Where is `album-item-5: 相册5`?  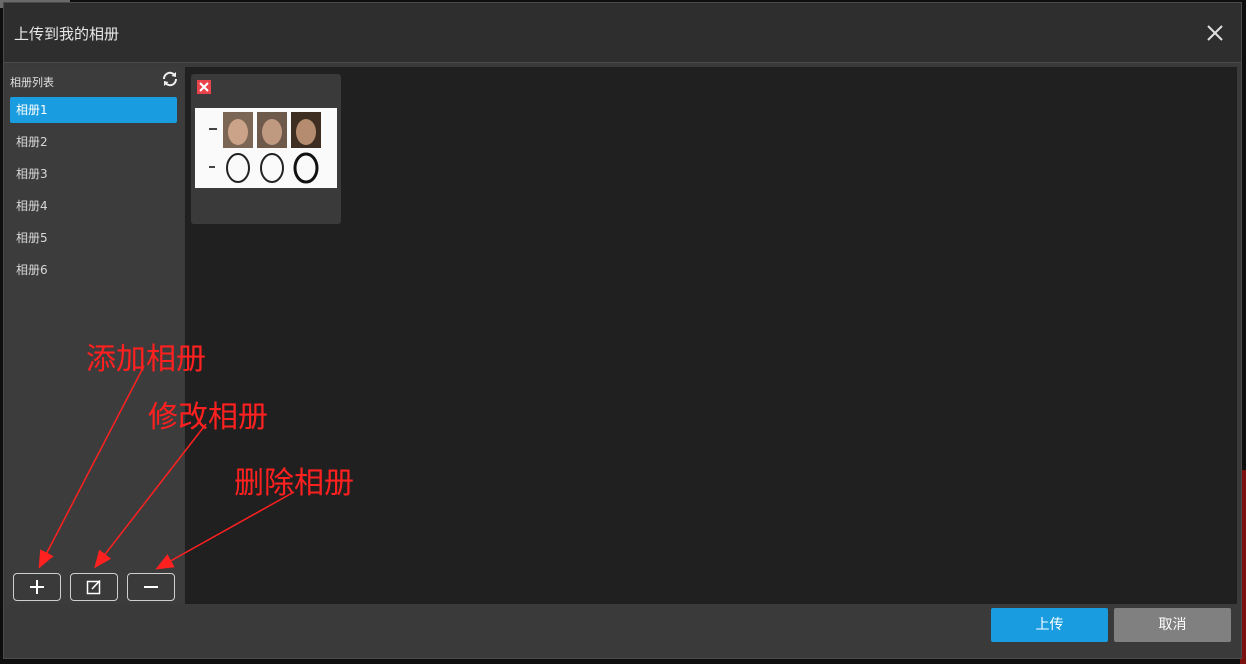 album-item-5: 相册5 is located at coordinates (93, 238).